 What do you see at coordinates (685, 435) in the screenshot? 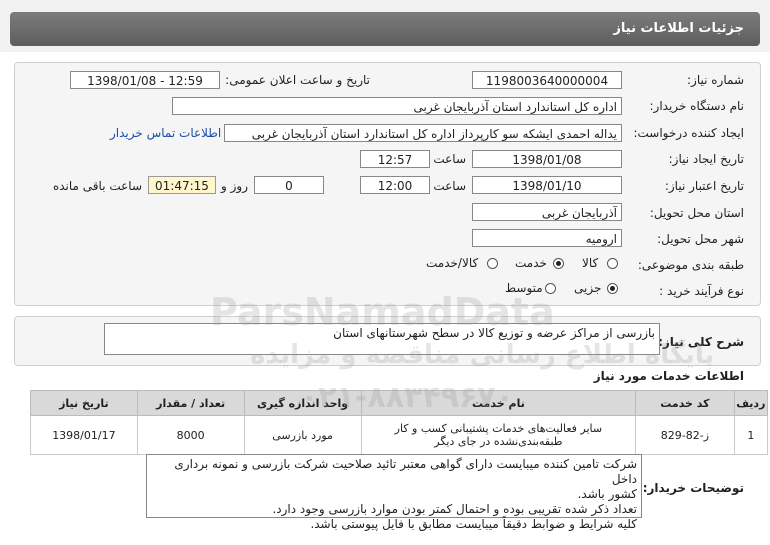
I see `row-code: ز-82-829` at bounding box center [685, 435].